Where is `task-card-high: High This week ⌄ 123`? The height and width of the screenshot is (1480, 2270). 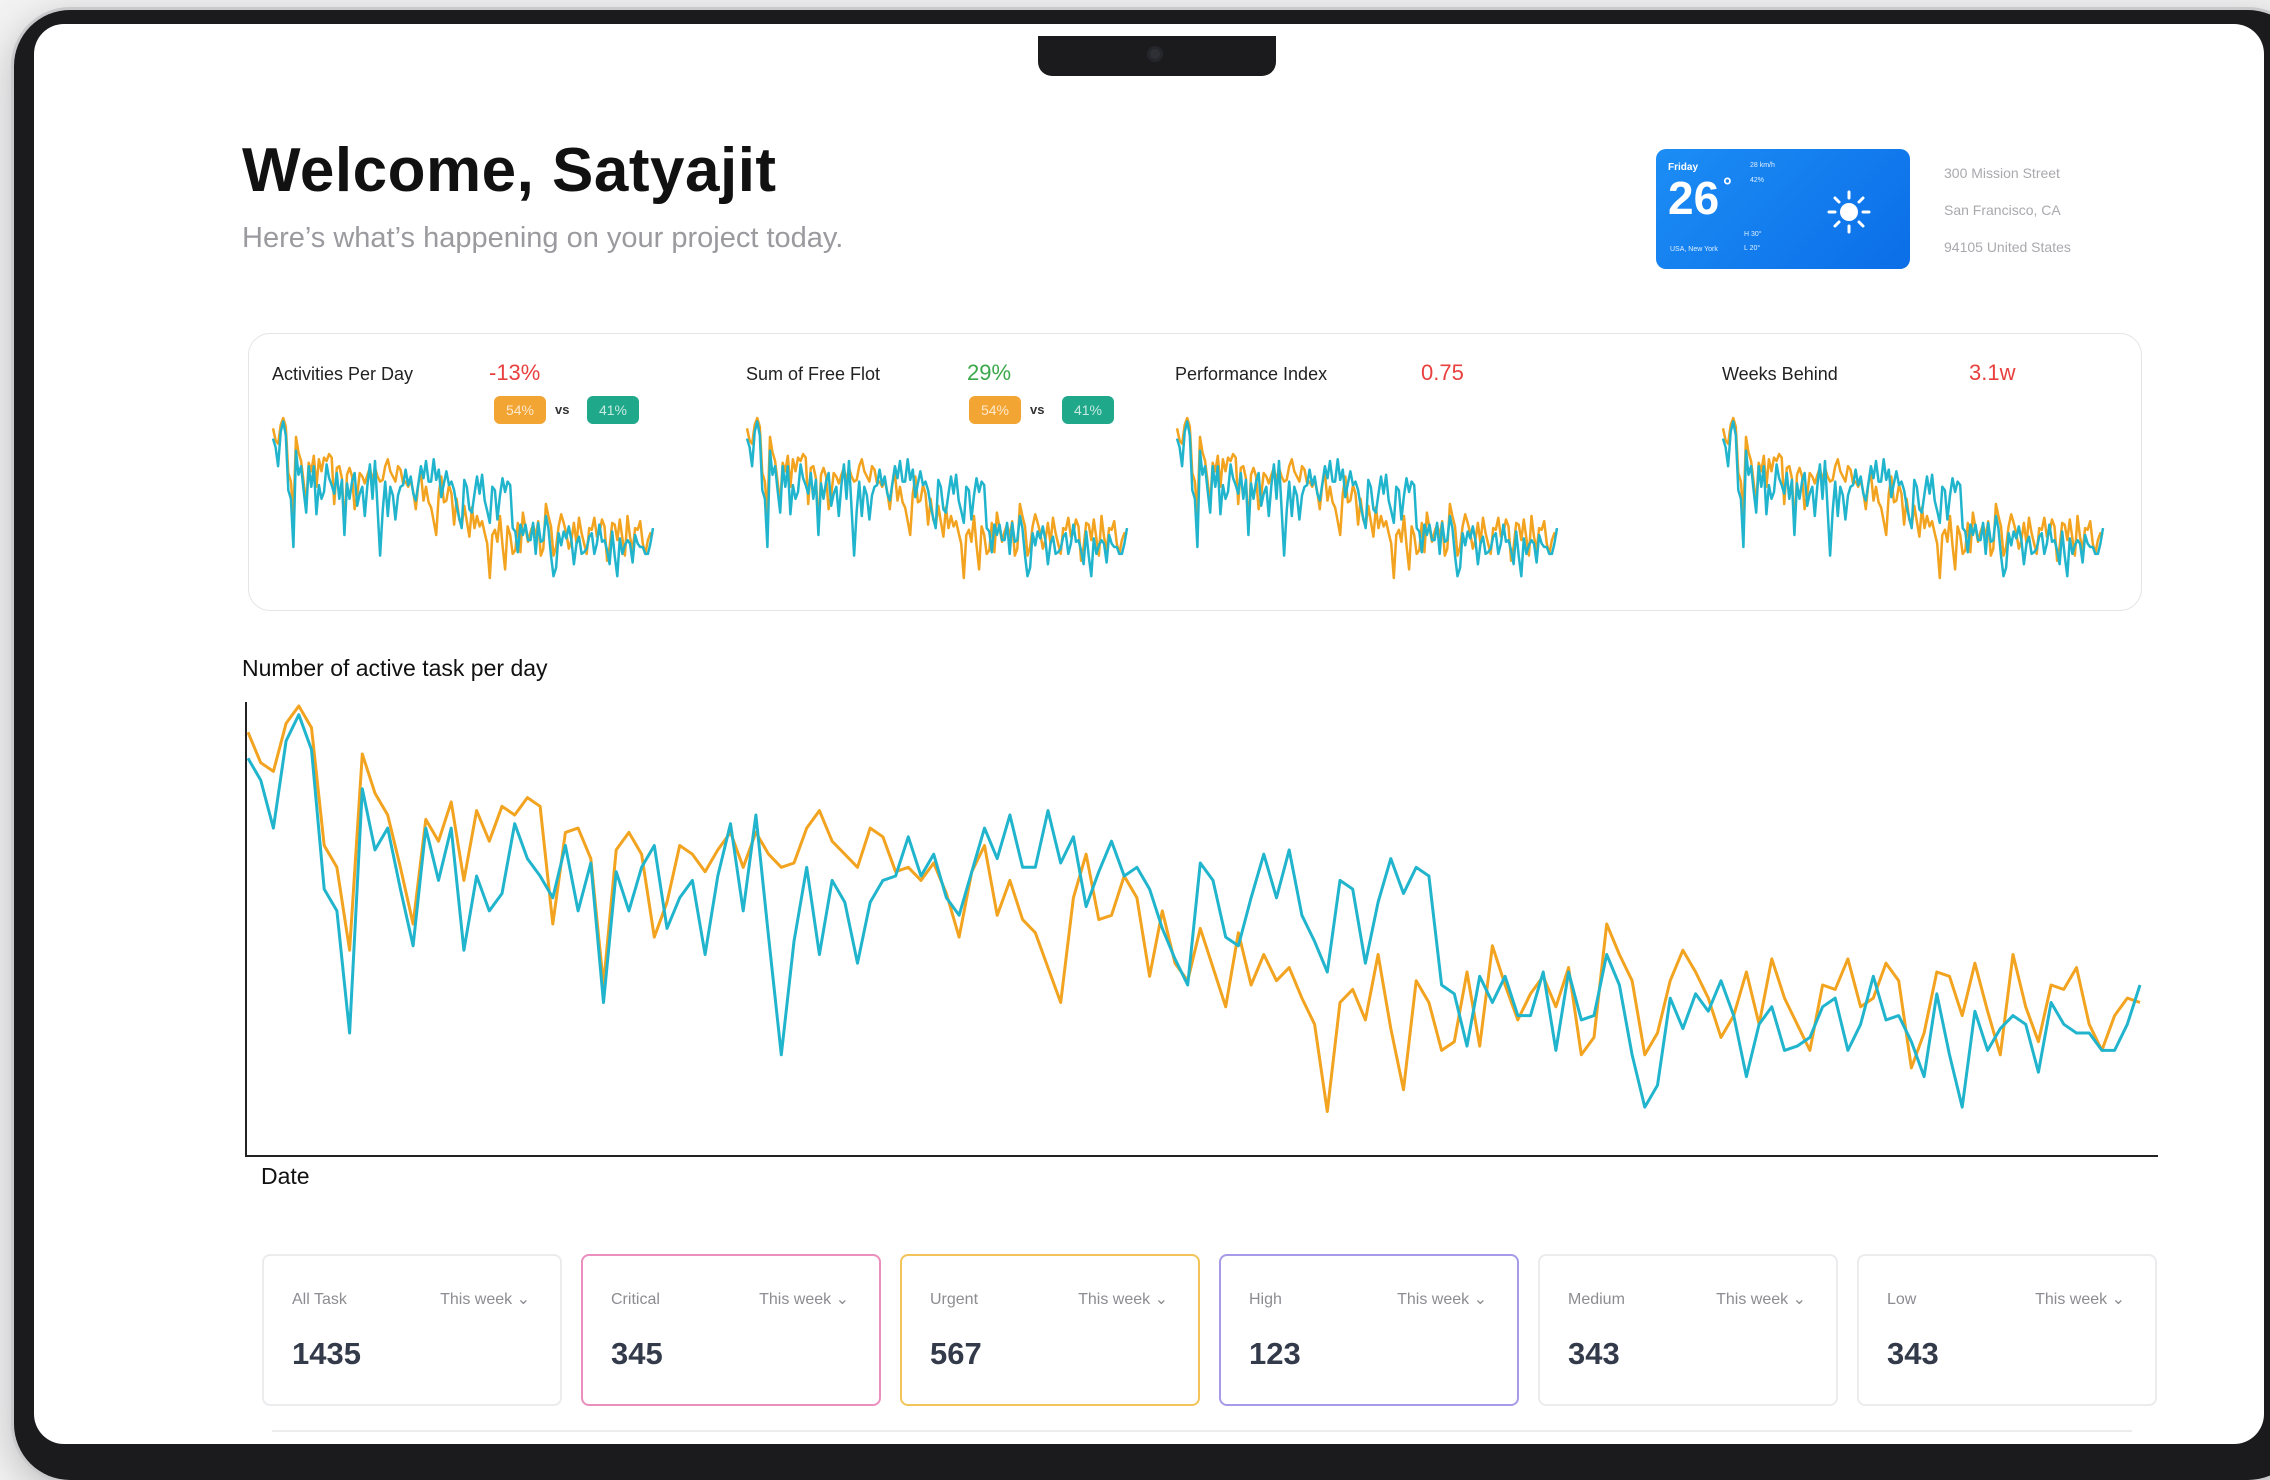 task-card-high: High This week ⌄ 123 is located at coordinates (1369, 1330).